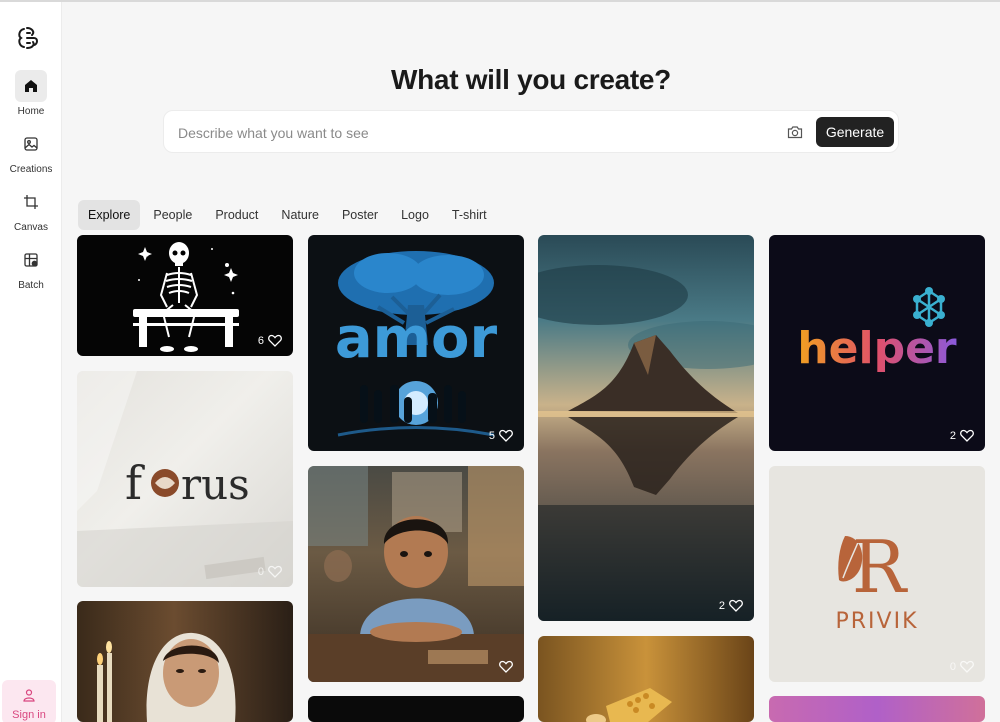 The image size is (1000, 722). I want to click on sidebar-item-creations: Creations, so click(31, 155).